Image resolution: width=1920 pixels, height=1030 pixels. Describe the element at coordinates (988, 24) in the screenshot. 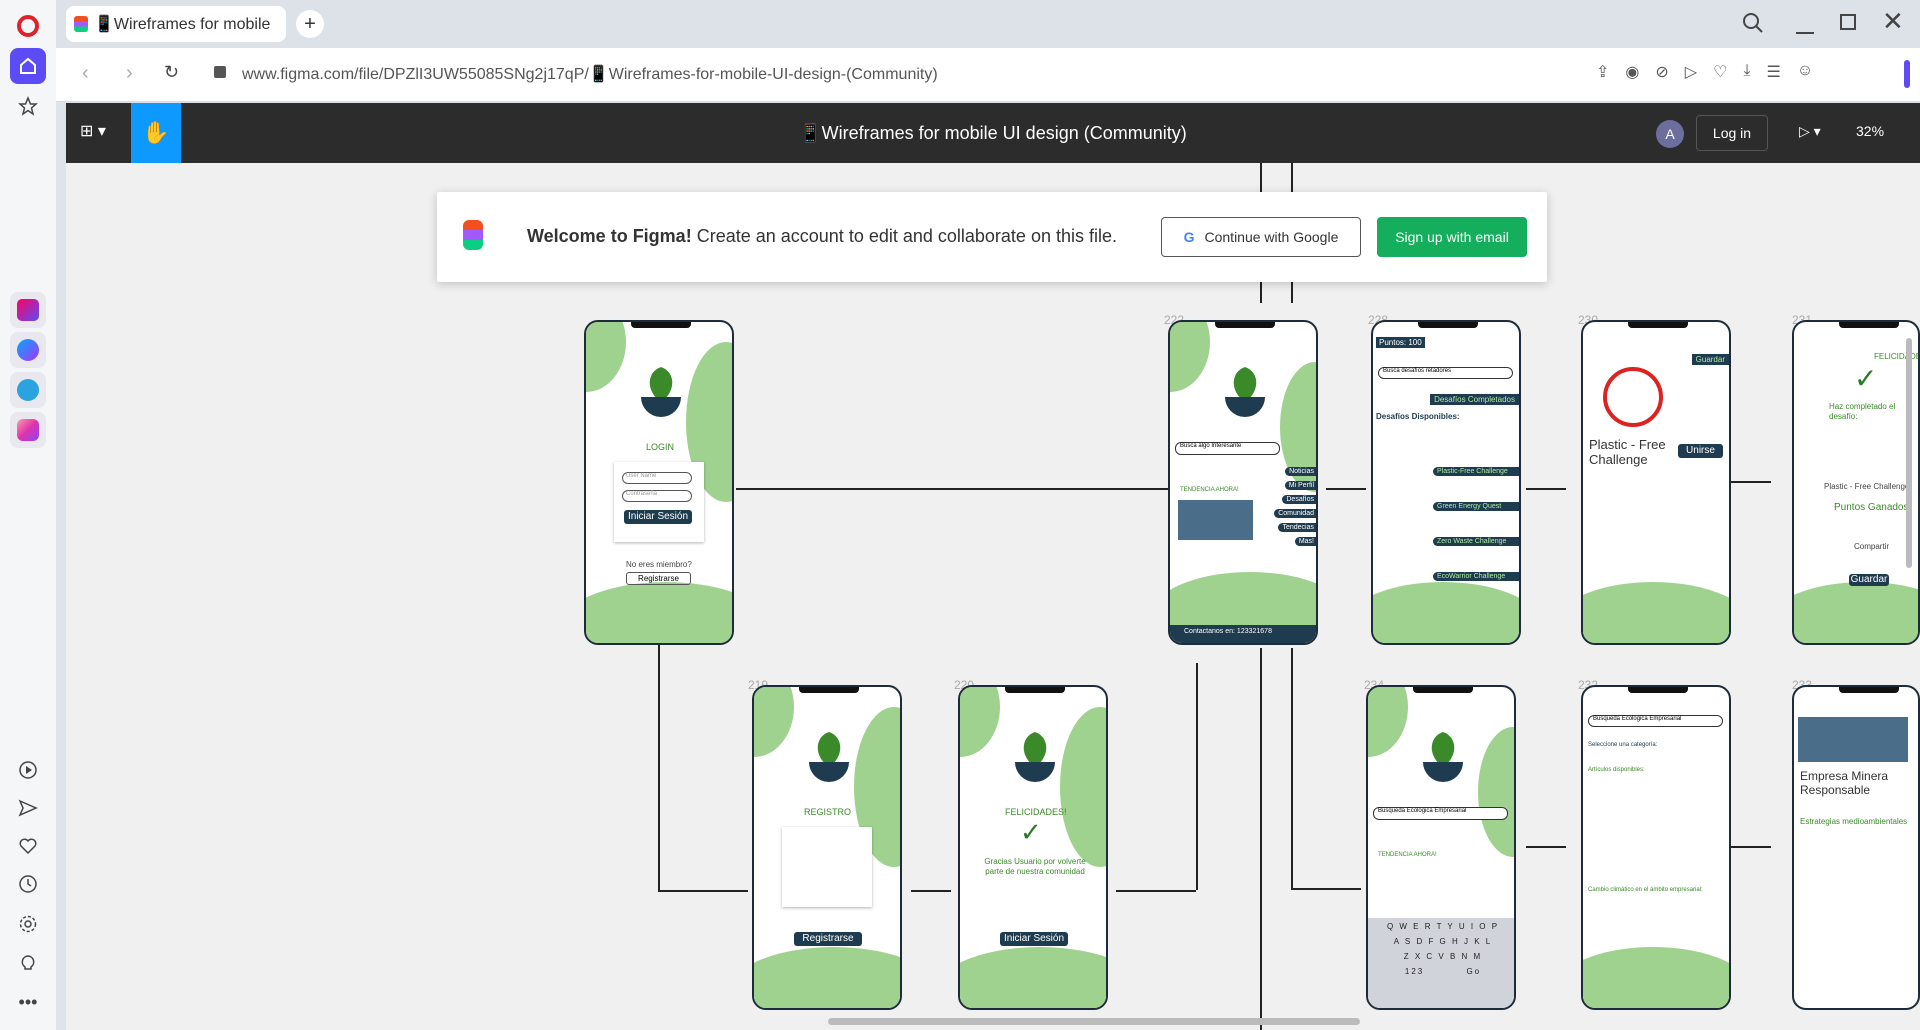

I see `tab-bar: 📱Wireframes for mobile + ✕` at that location.